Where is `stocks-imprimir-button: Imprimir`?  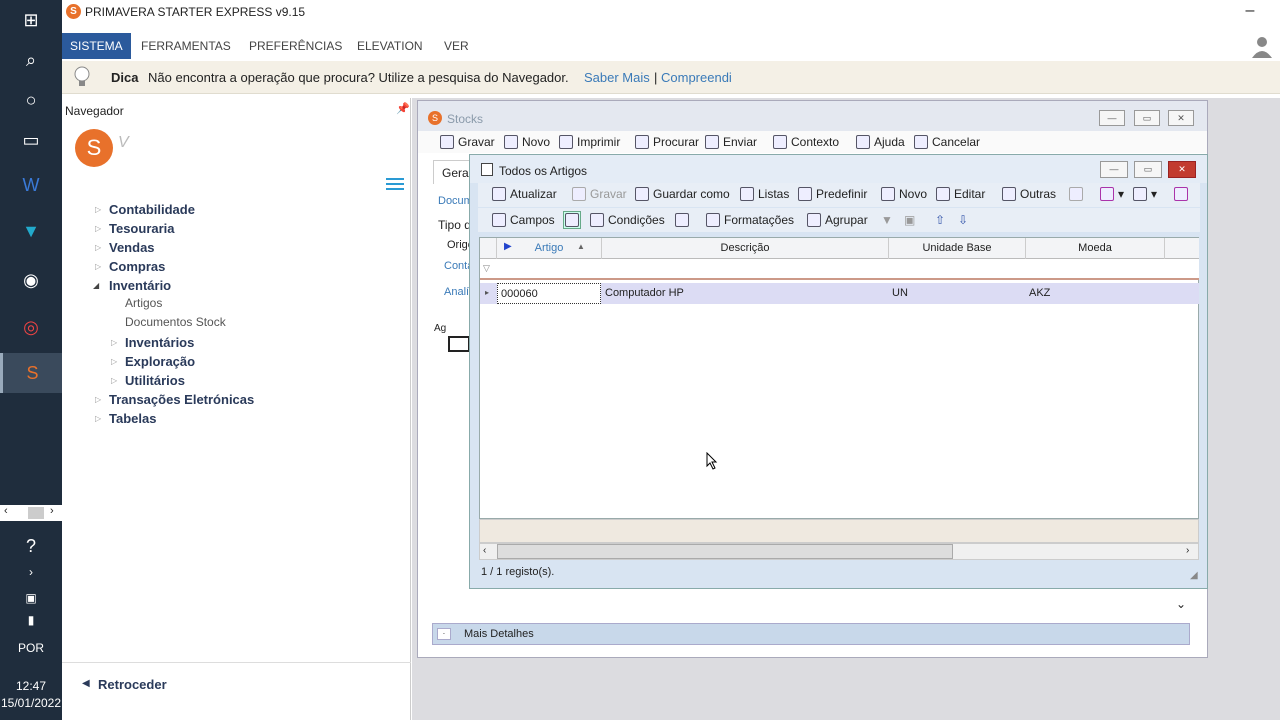
stocks-imprimir-button: Imprimir is located at coordinates (589, 142).